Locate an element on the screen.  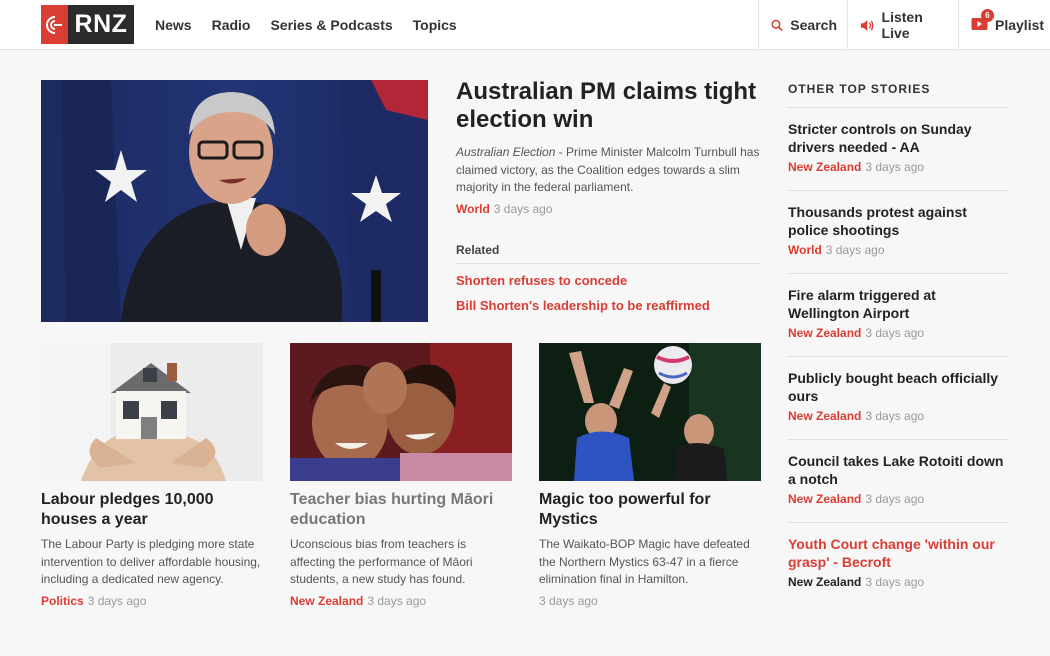
search-button: Search is located at coordinates (802, 25).